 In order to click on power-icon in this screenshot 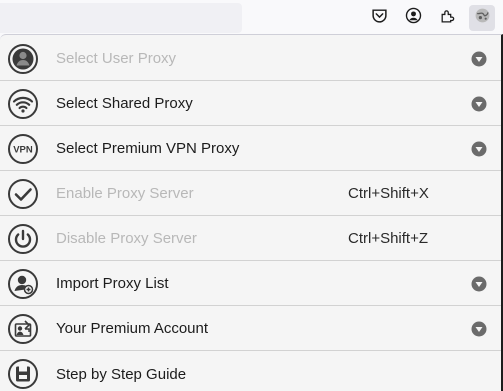, I will do `click(23, 239)`.